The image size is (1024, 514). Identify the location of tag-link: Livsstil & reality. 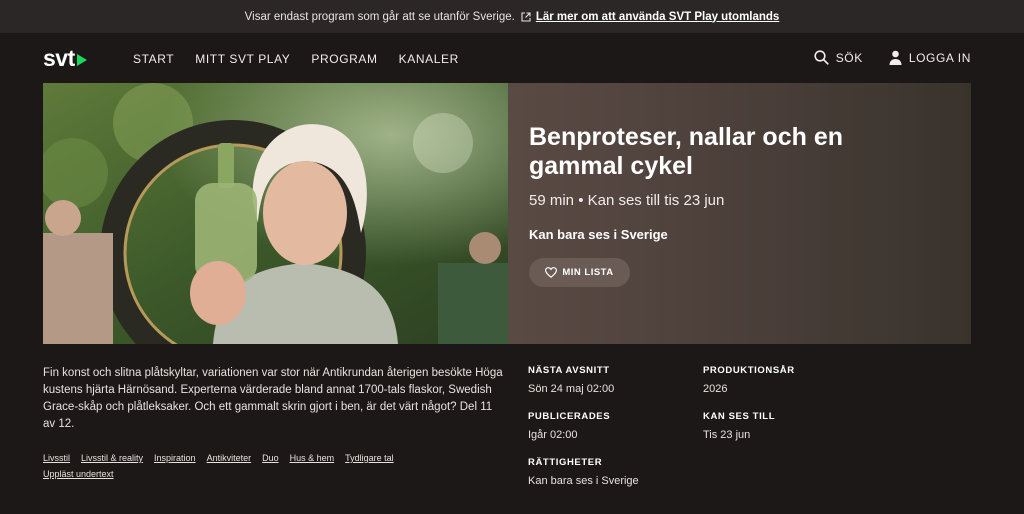
(112, 458).